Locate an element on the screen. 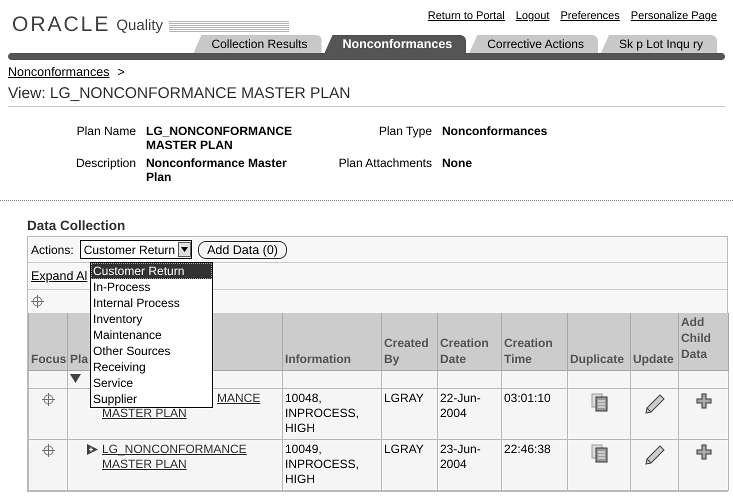 This screenshot has height=497, width=733. actions-select: Customer Return is located at coordinates (136, 249).